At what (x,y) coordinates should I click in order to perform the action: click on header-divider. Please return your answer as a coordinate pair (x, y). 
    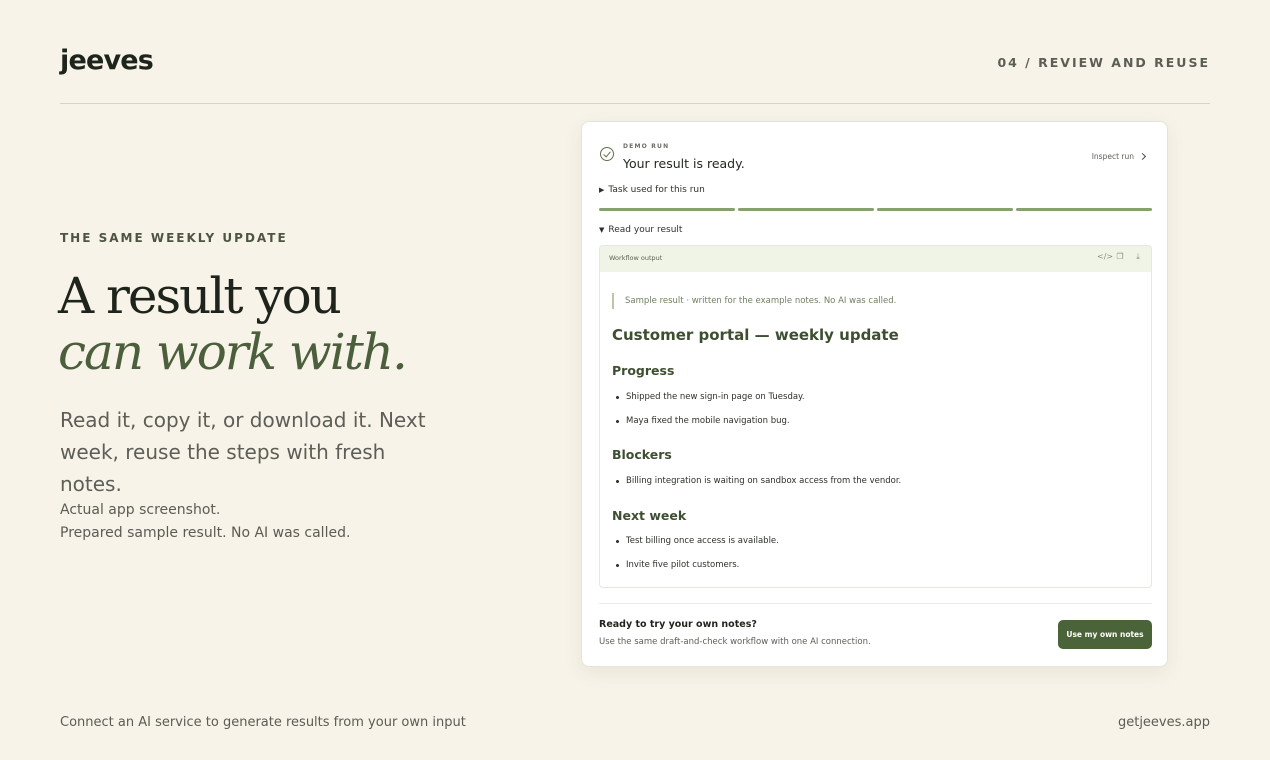
    Looking at the image, I should click on (635, 103).